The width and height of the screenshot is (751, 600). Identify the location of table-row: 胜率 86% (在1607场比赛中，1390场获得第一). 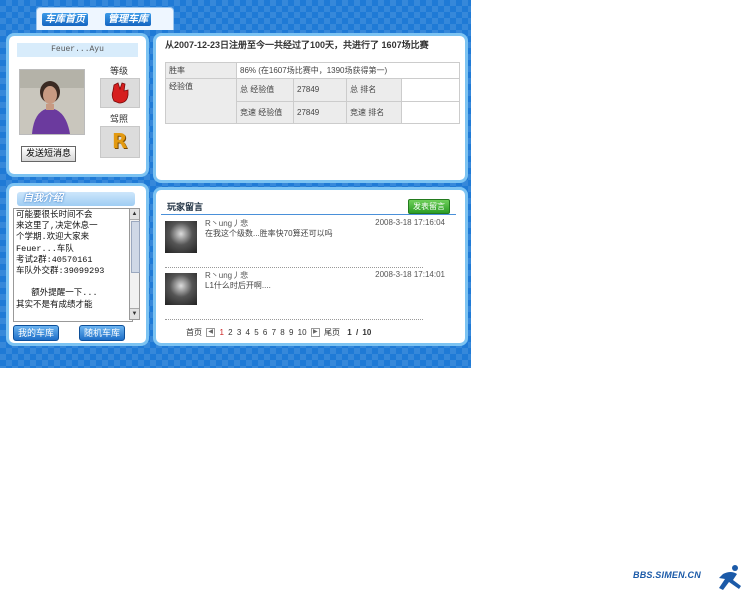
(312, 70).